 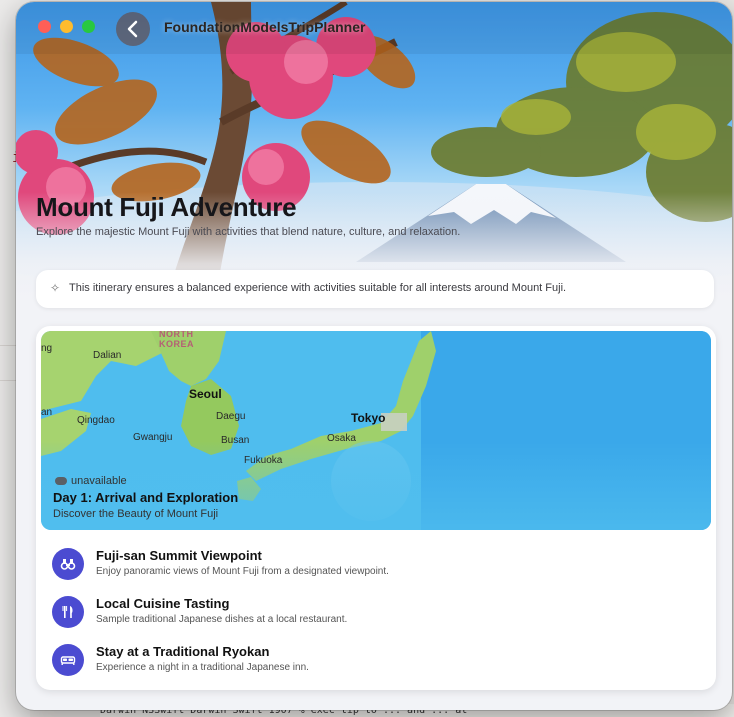 I want to click on back-button, so click(x=133, y=29).